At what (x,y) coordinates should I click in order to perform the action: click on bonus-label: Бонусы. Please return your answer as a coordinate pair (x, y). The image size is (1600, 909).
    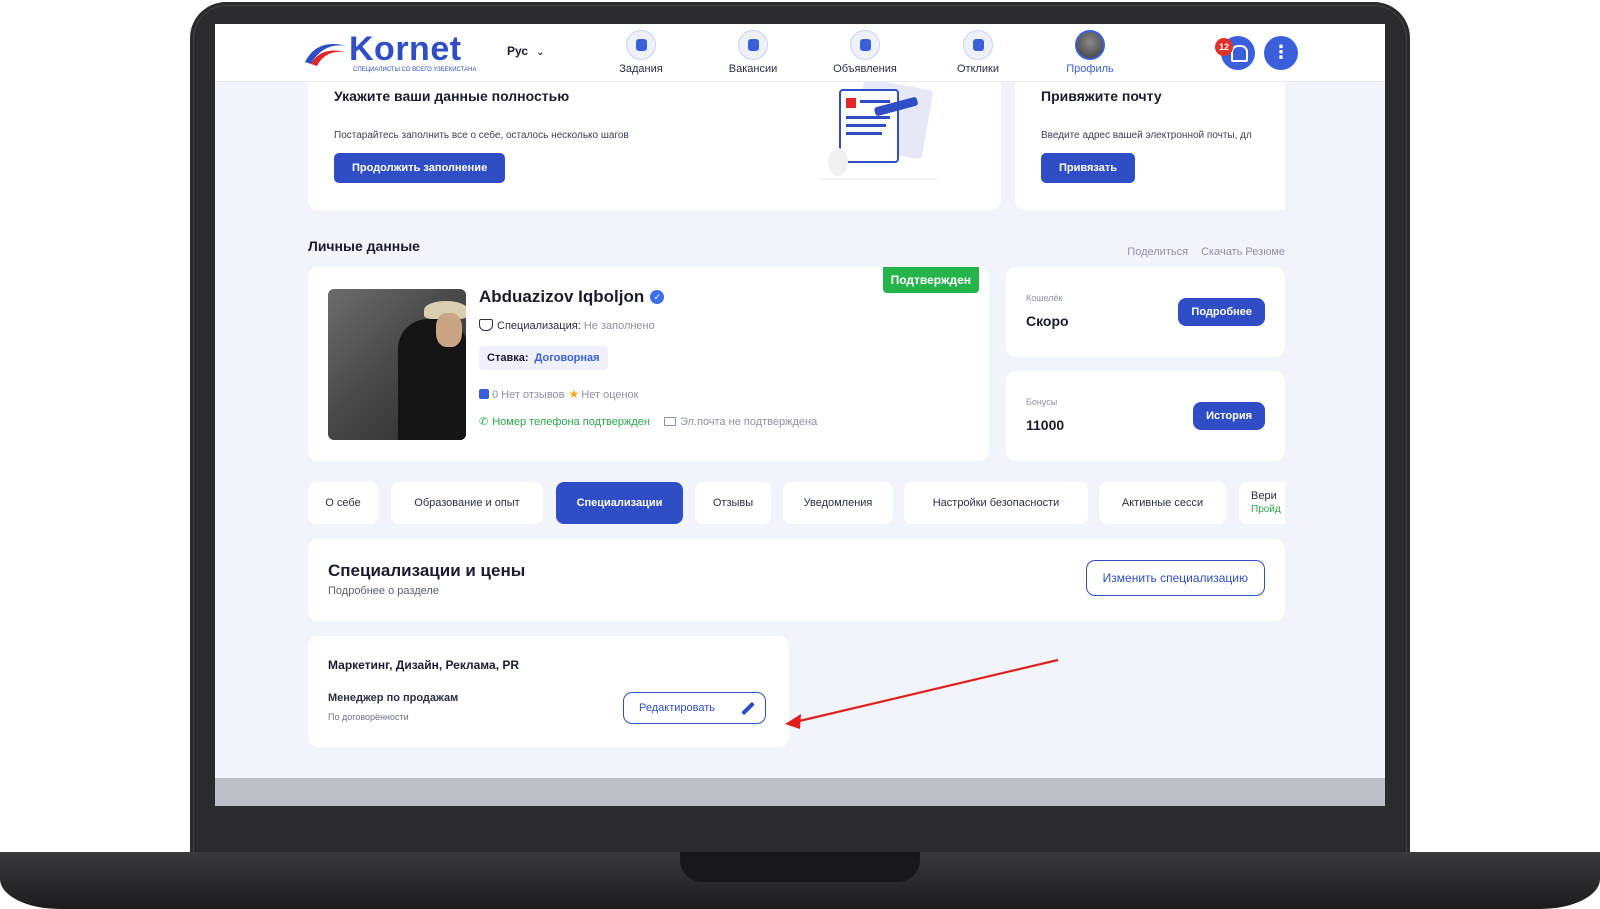
    Looking at the image, I should click on (1042, 402).